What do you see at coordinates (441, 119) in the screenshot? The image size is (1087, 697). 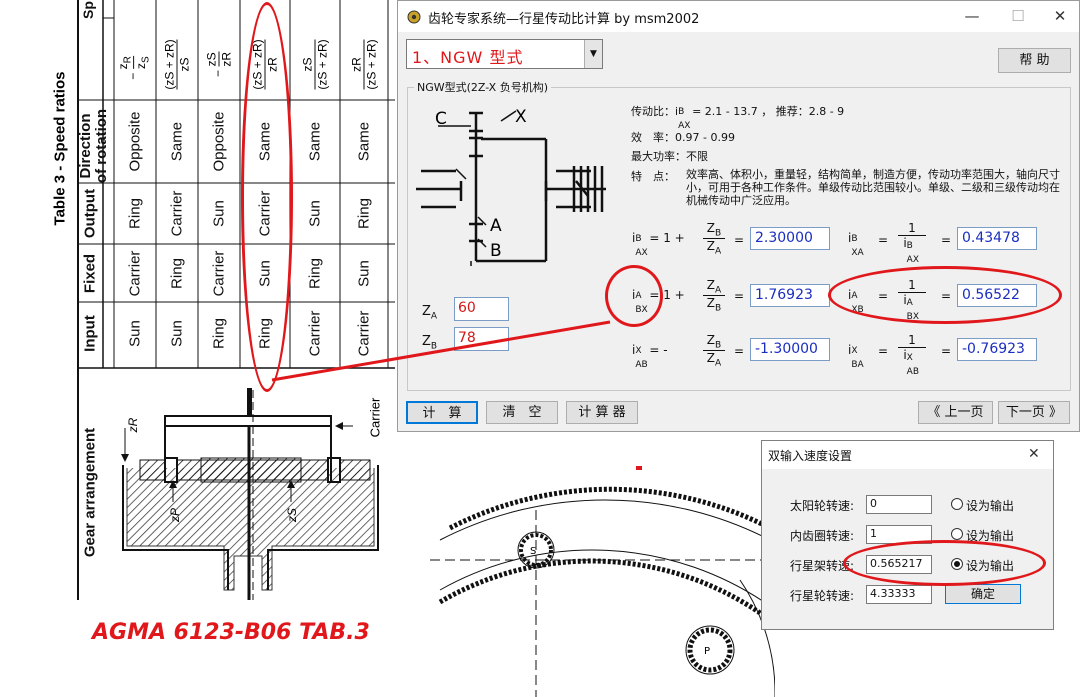 I see `scheme-label-c: C` at bounding box center [441, 119].